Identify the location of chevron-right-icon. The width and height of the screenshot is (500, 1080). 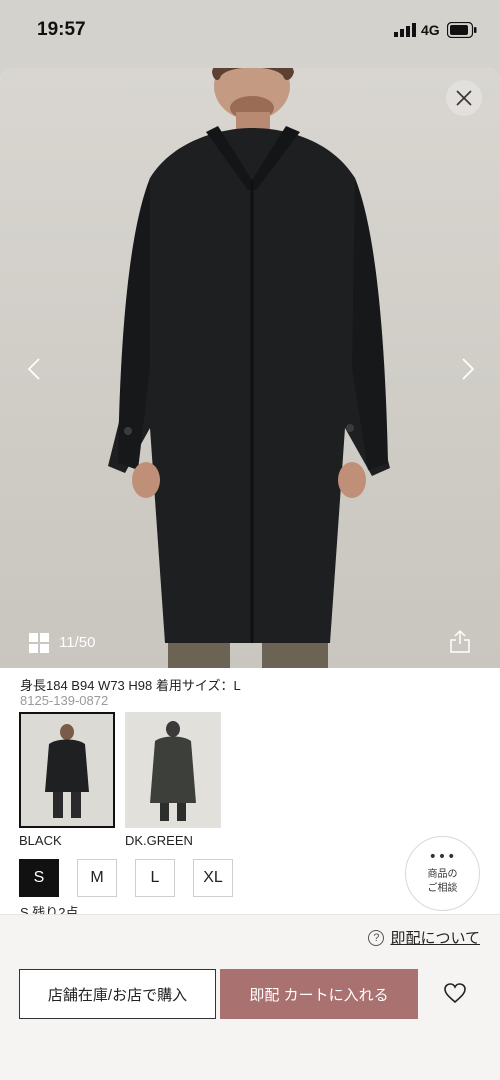
(467, 369).